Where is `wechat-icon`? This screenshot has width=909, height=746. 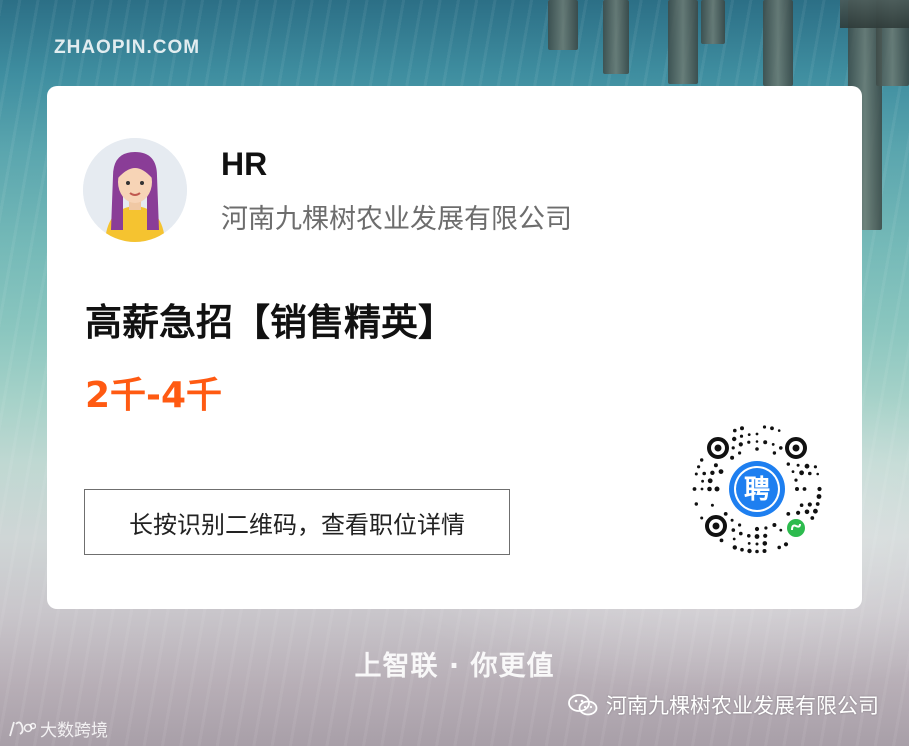 wechat-icon is located at coordinates (583, 705).